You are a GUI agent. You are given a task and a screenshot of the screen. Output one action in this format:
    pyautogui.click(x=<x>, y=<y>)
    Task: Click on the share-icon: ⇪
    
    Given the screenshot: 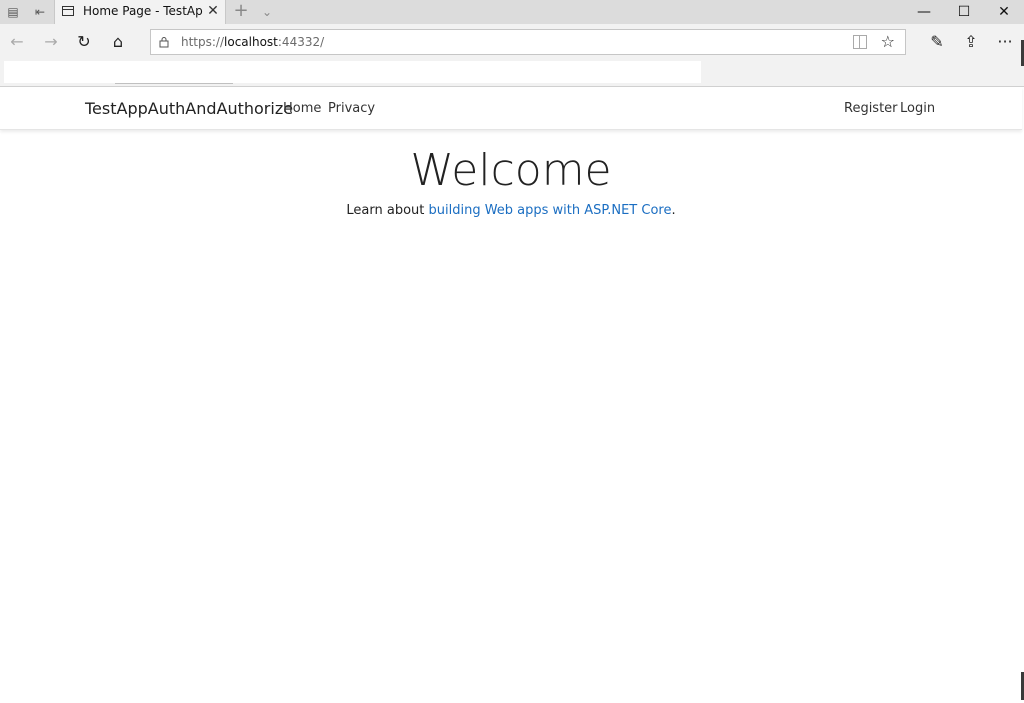 What is the action you would take?
    pyautogui.click(x=971, y=42)
    